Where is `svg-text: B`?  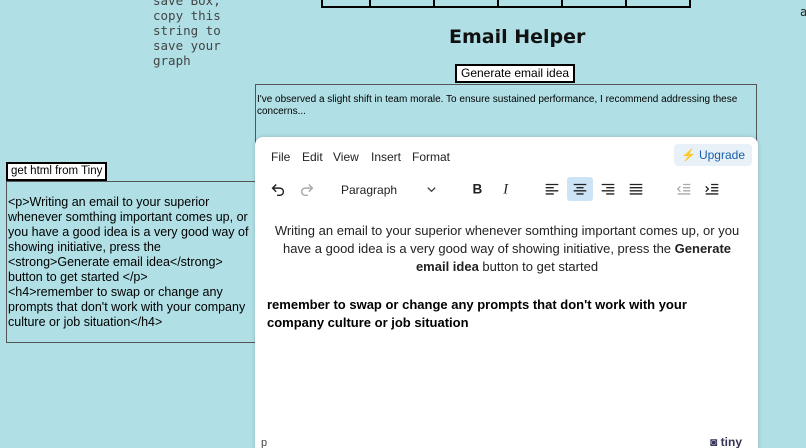 svg-text: B is located at coordinates (478, 189).